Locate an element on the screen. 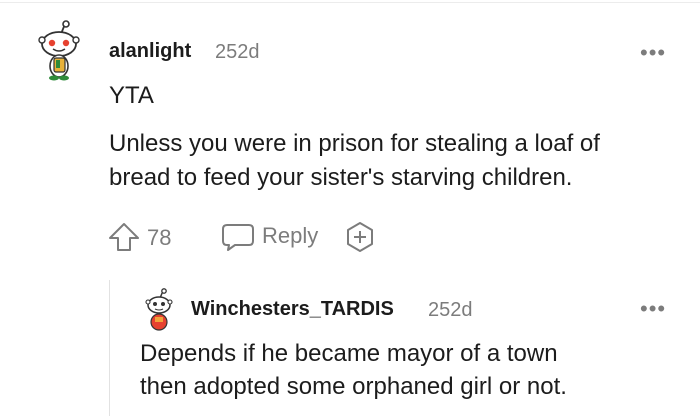  reply-text-line: then adopted some orphaned girl or not. is located at coordinates (353, 386).